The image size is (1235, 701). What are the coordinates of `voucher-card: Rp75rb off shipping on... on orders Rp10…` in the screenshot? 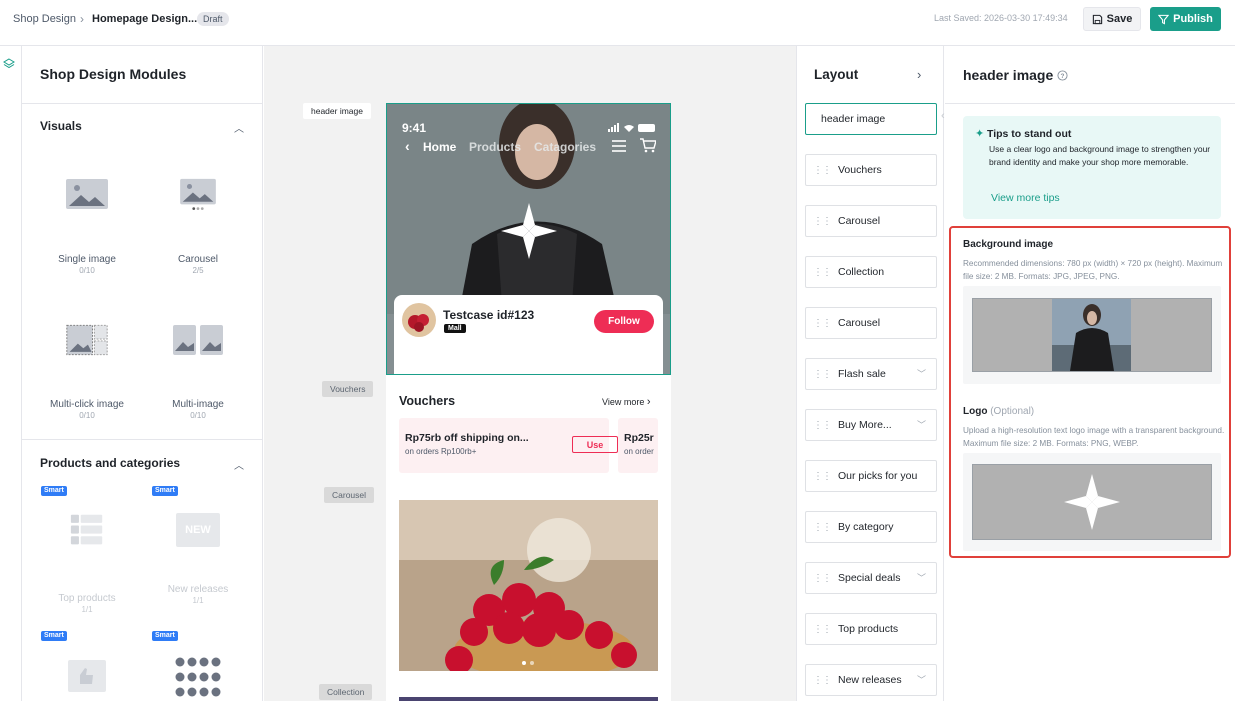 It's located at (508, 445).